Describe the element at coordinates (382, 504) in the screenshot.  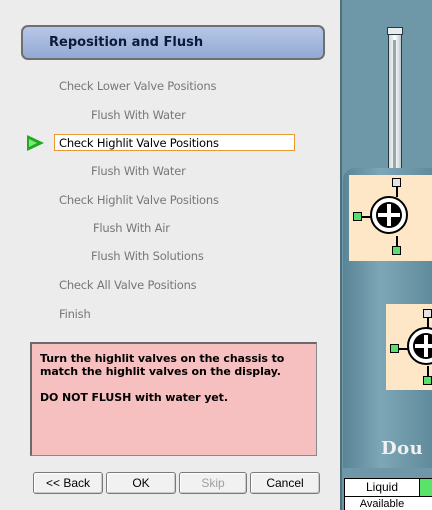
I see `legend-available: Available` at that location.